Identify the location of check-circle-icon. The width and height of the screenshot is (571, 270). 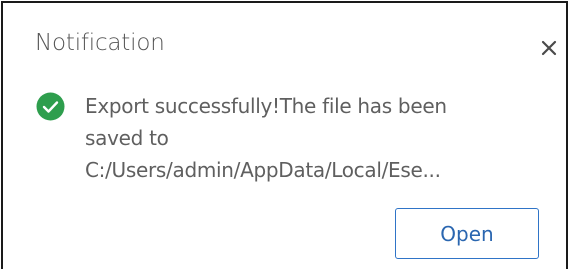
(50, 106).